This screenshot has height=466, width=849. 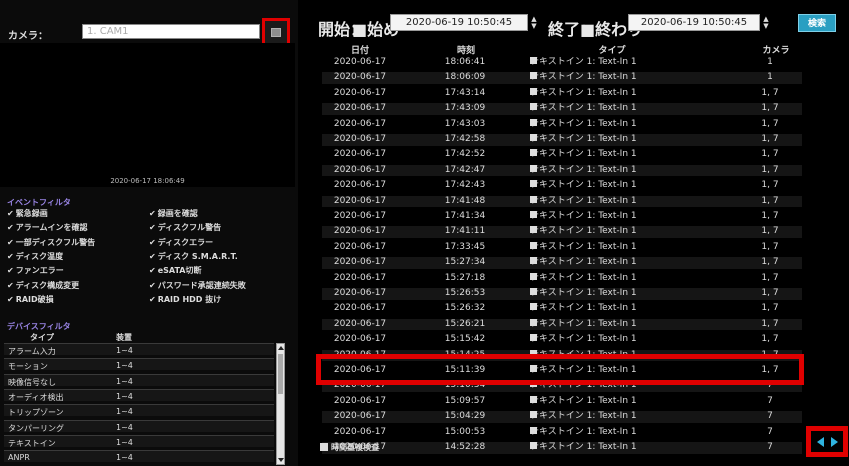 I want to click on prev-page-icon, so click(x=820, y=442).